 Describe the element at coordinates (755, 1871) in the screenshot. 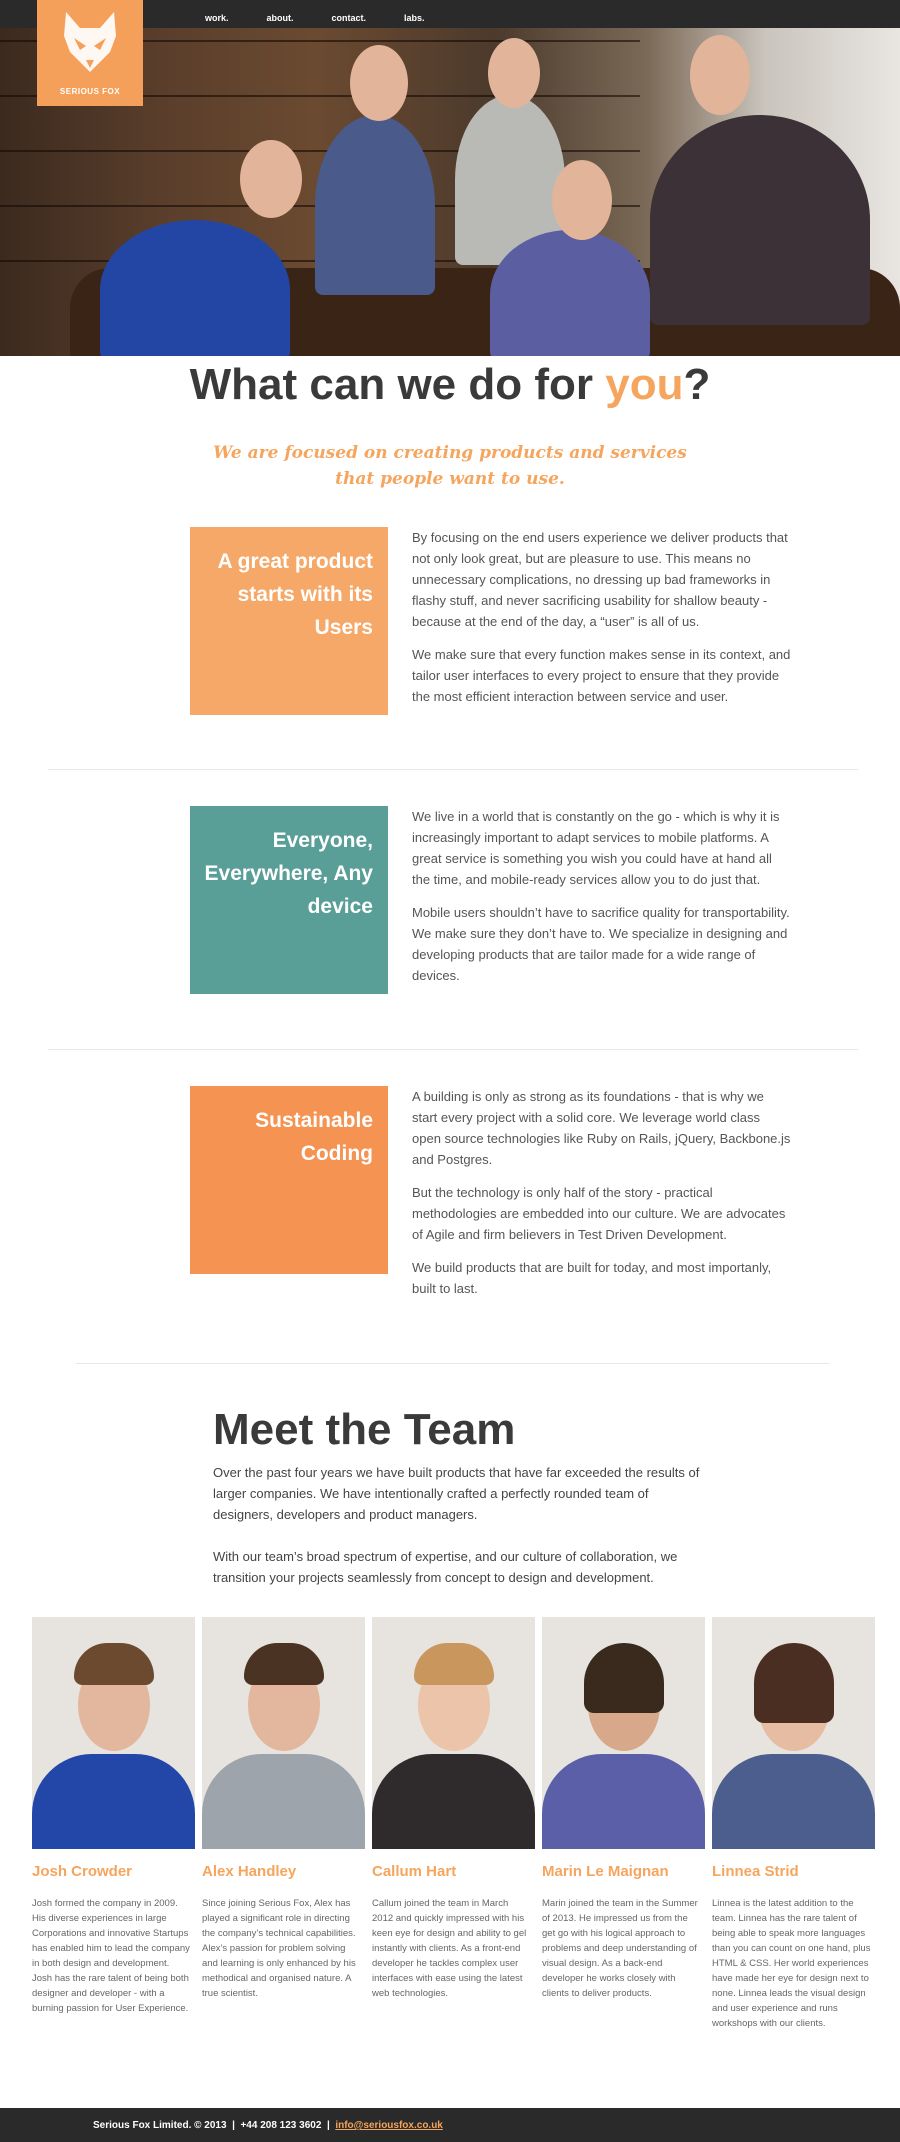

I see `member-name: Linnea Strid` at that location.